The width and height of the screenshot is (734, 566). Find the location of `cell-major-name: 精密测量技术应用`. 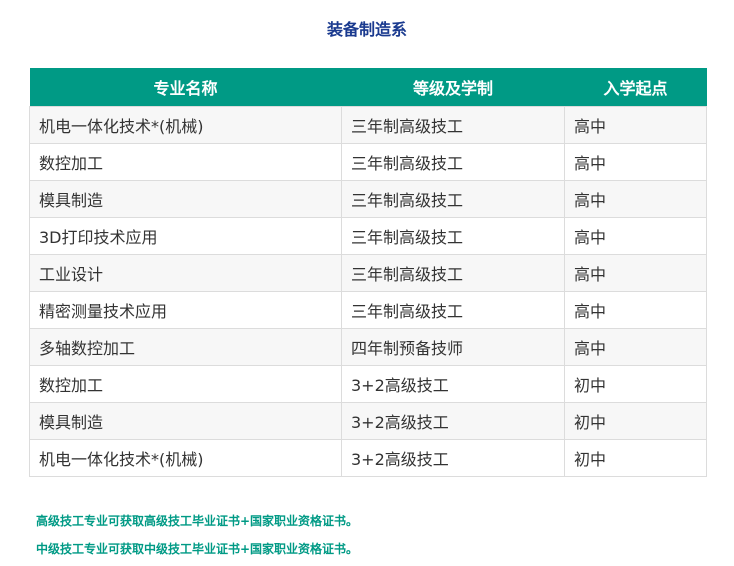

cell-major-name: 精密测量技术应用 is located at coordinates (185, 310).